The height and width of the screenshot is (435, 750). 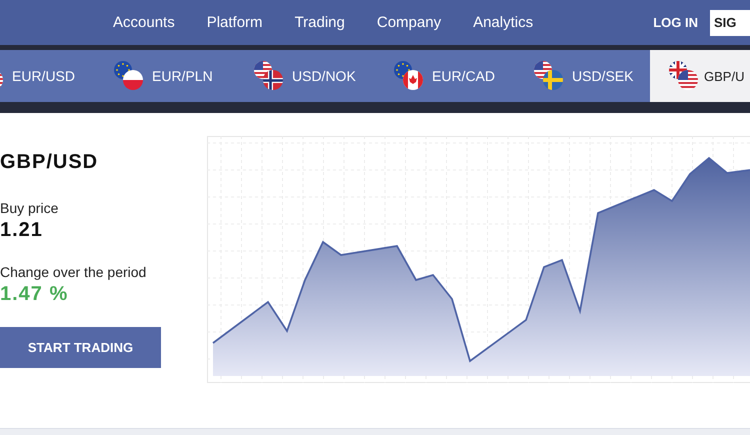 What do you see at coordinates (234, 22) in the screenshot?
I see `nav-link: Platform` at bounding box center [234, 22].